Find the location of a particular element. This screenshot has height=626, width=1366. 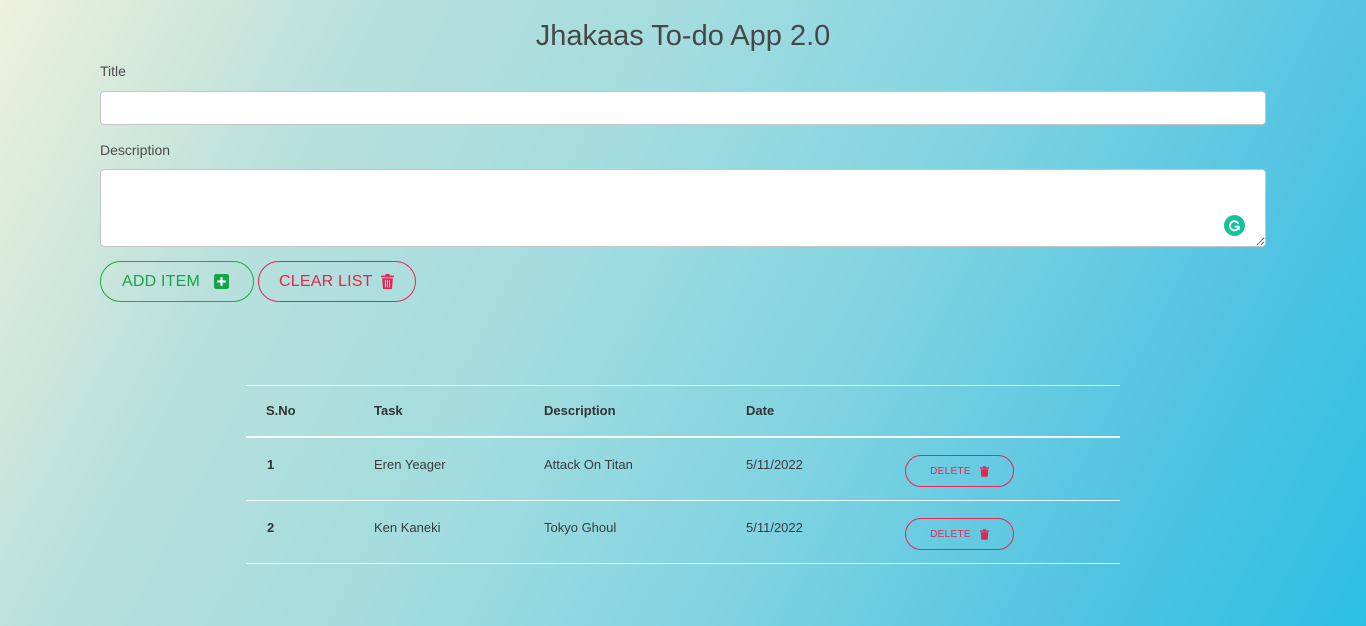

title-label: Title is located at coordinates (113, 71).